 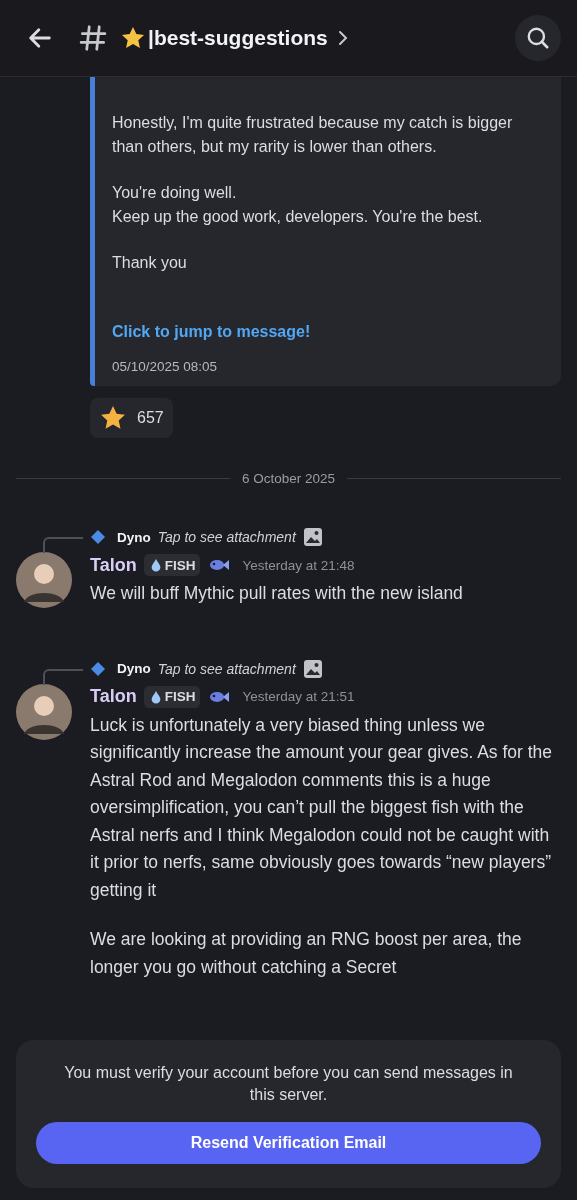 I want to click on embed-text: You're doing well. Keep up the good work, developers. You're the best., so click(x=298, y=205).